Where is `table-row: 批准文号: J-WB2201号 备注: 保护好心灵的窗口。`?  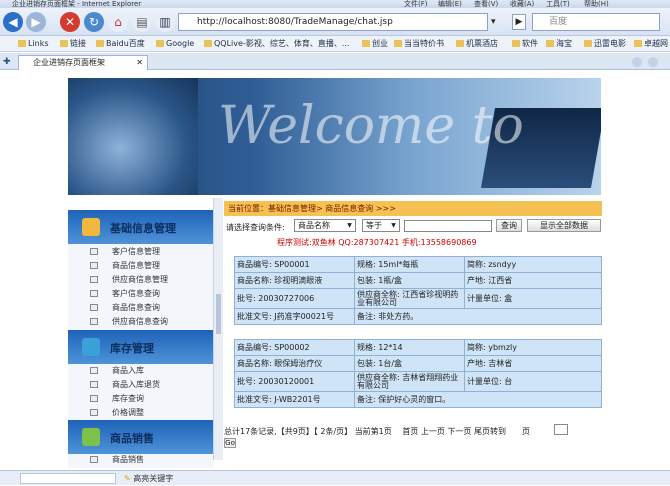 table-row: 批准文号: J-WB2201号 备注: 保护好心灵的窗口。 is located at coordinates (418, 399).